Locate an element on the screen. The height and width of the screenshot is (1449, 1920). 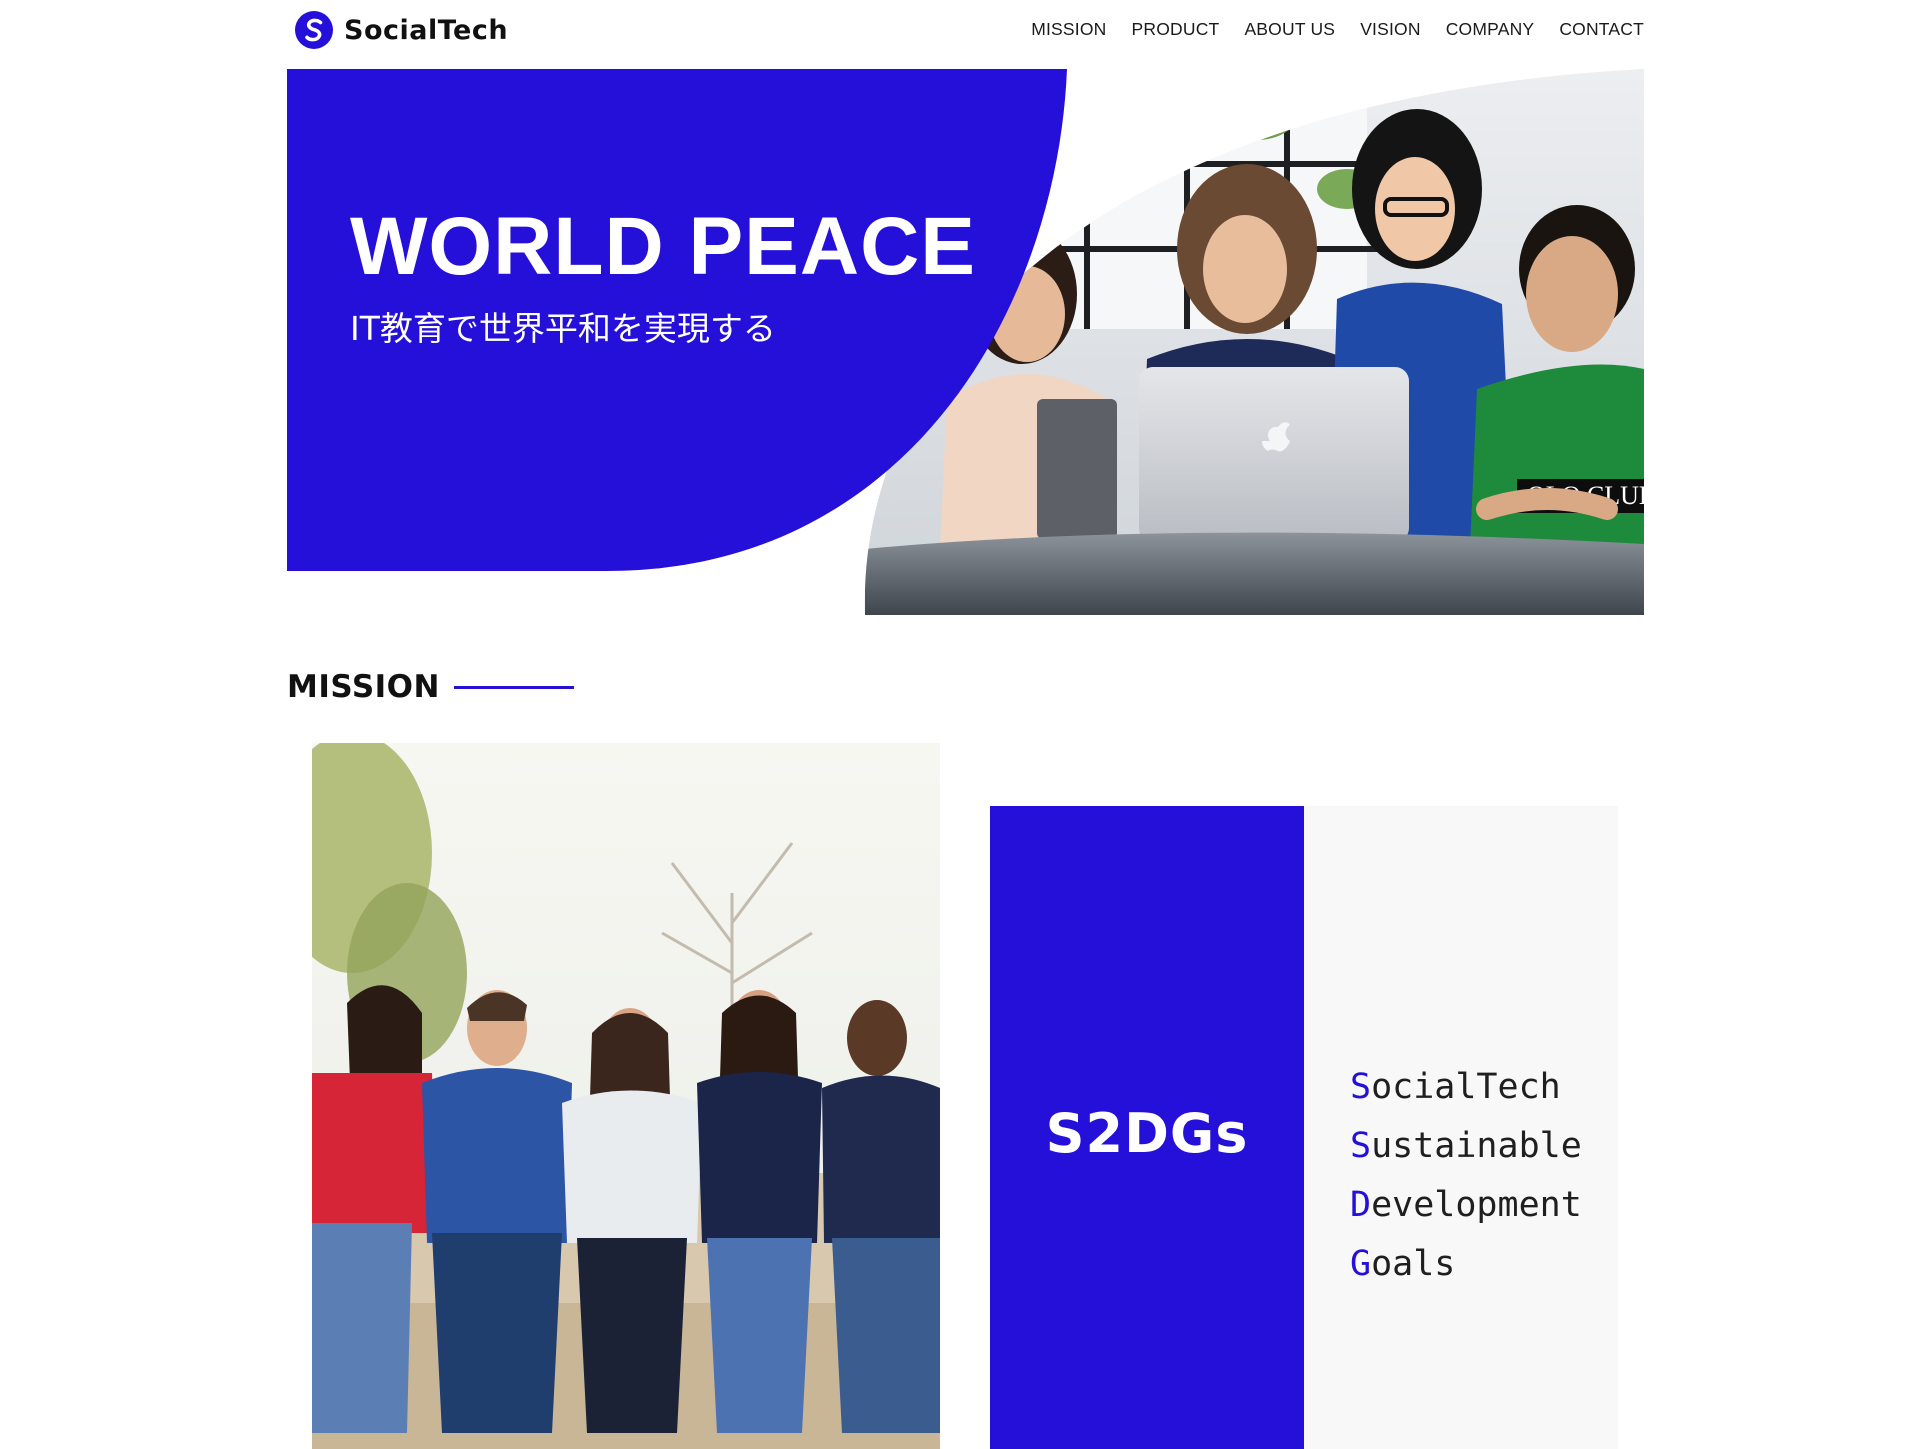
acronym-line: Sustainable is located at coordinates (1466, 1146).